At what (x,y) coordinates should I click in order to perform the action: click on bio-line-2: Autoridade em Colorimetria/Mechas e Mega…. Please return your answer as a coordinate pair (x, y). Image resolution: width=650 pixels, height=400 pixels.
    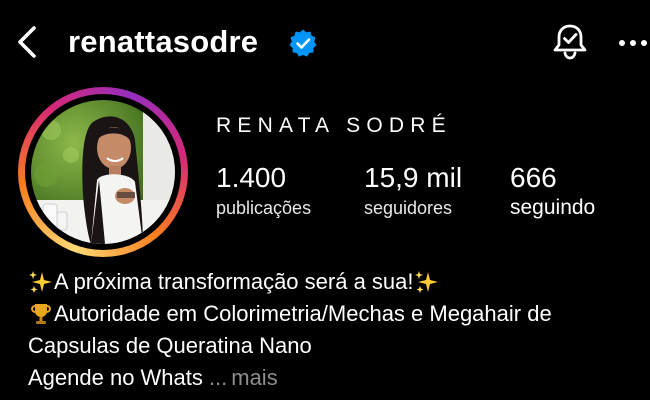
    Looking at the image, I should click on (338, 314).